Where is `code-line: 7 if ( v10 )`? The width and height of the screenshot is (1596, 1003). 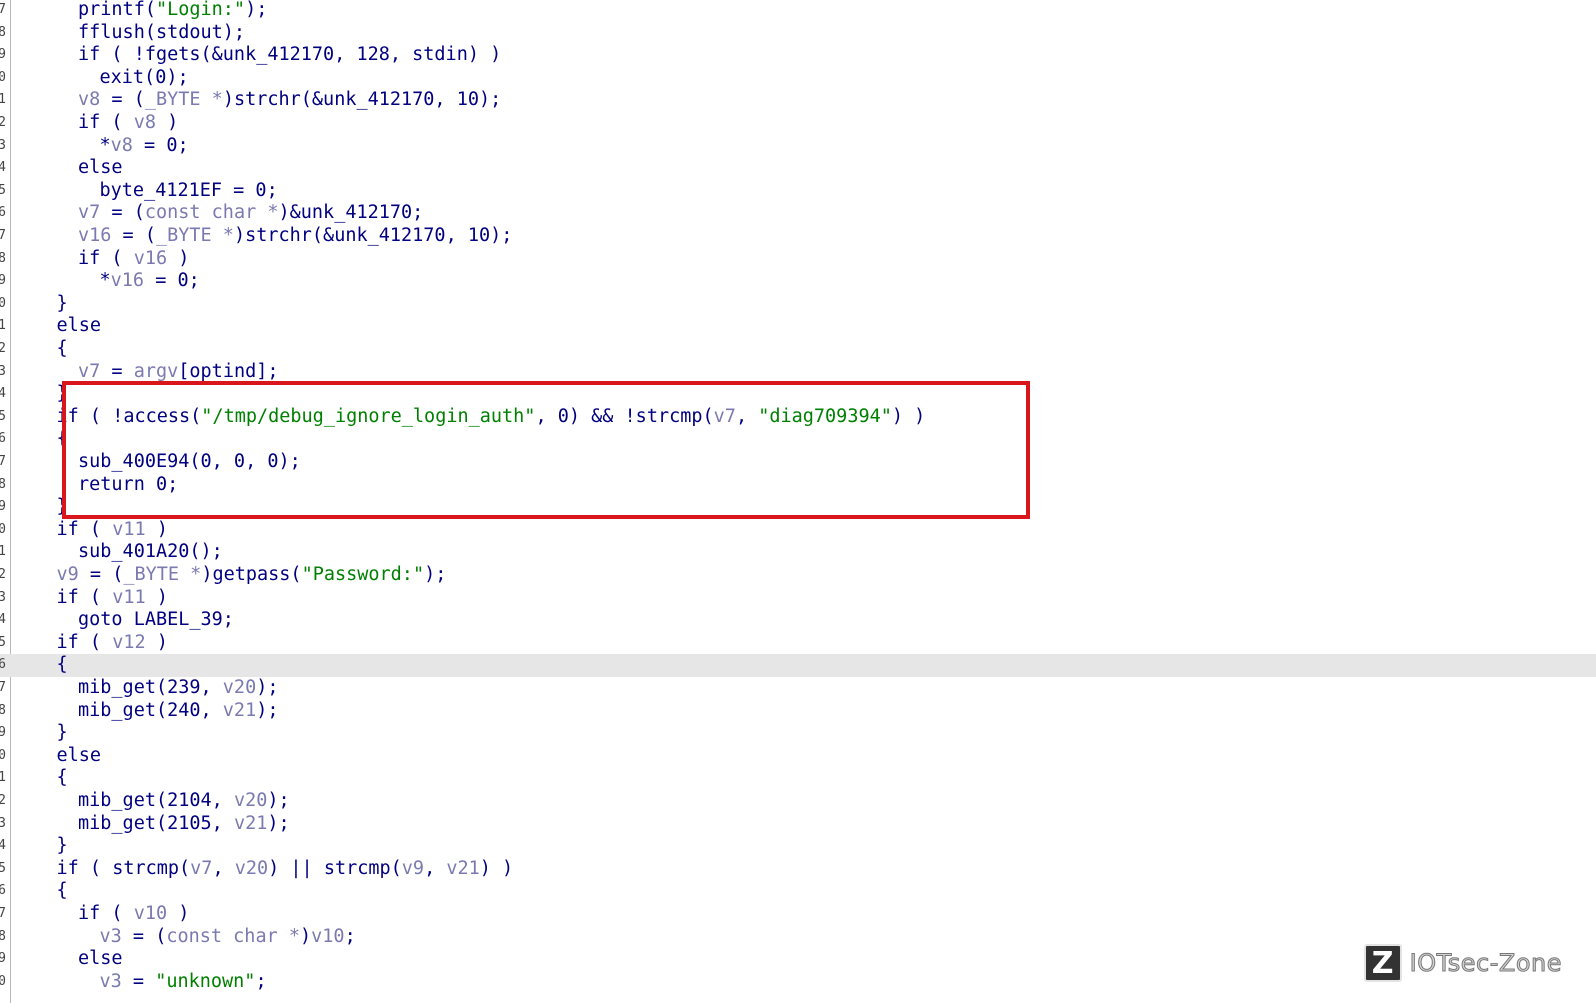
code-line: 7 if ( v10 ) is located at coordinates (798, 914).